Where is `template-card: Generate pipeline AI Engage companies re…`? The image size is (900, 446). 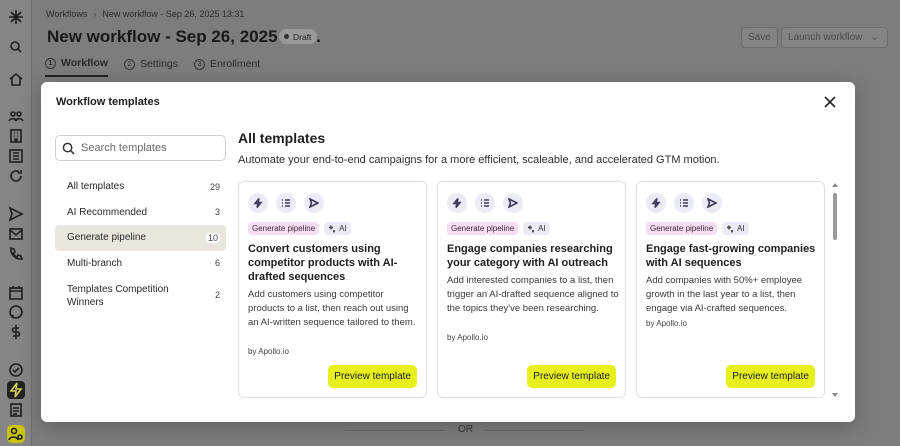
template-card: Generate pipeline AI Engage companies re… is located at coordinates (531, 289).